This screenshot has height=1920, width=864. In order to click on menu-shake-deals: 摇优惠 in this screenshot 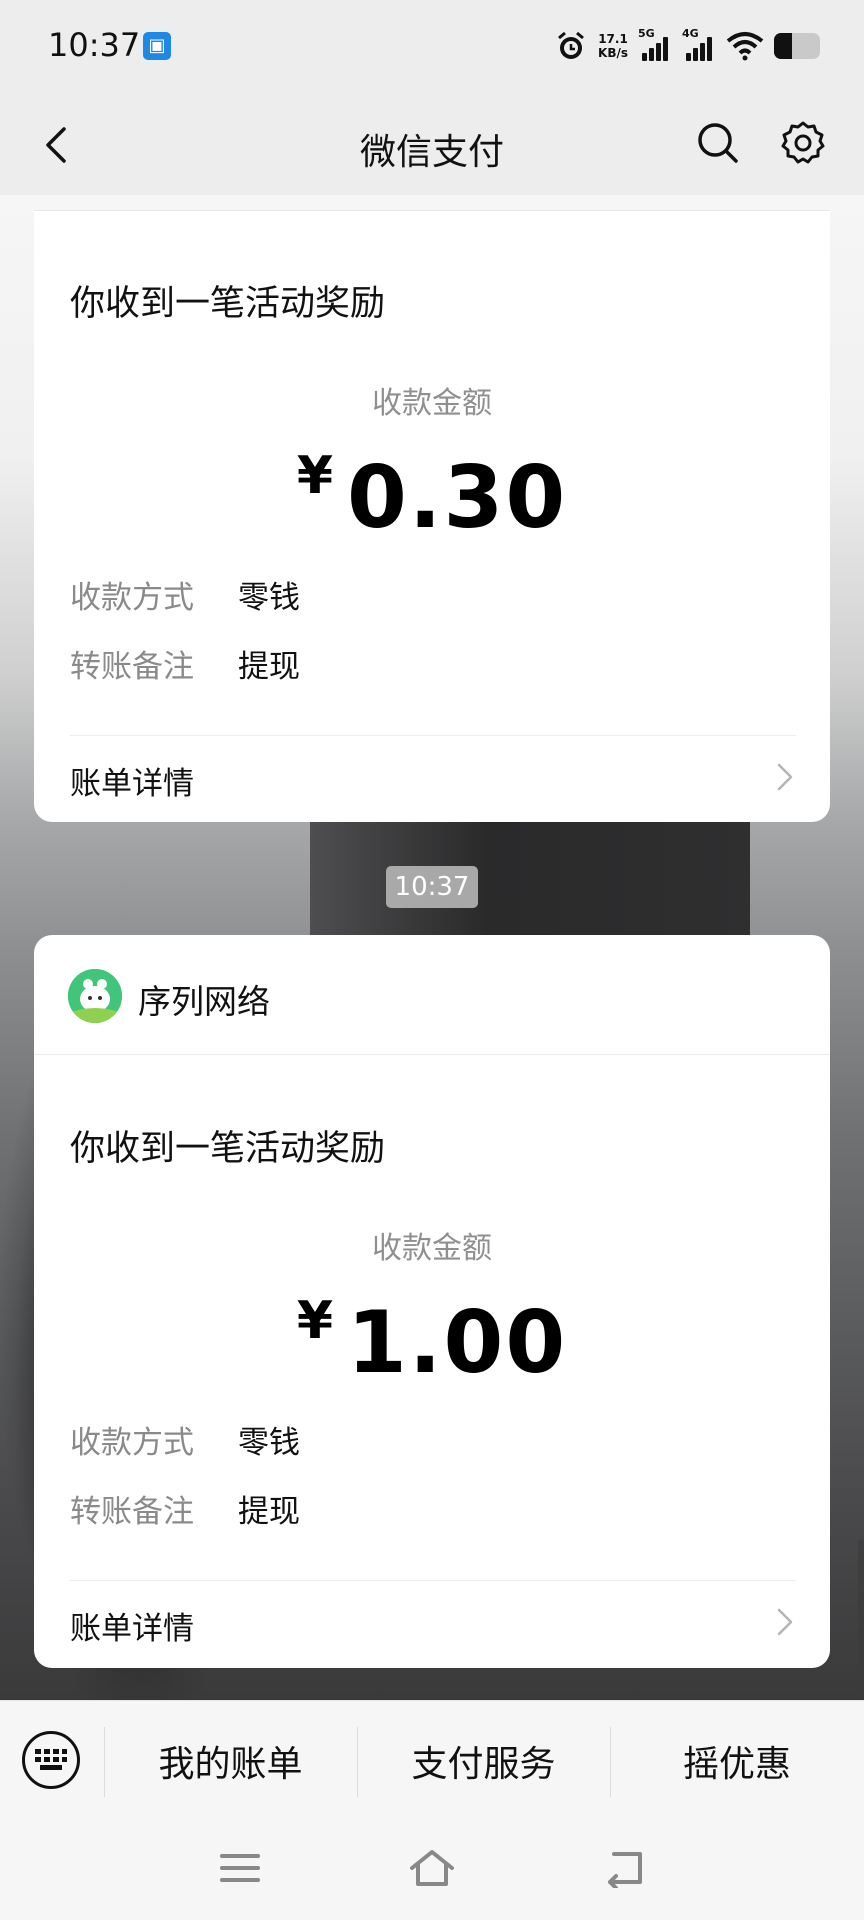, I will do `click(737, 1761)`.